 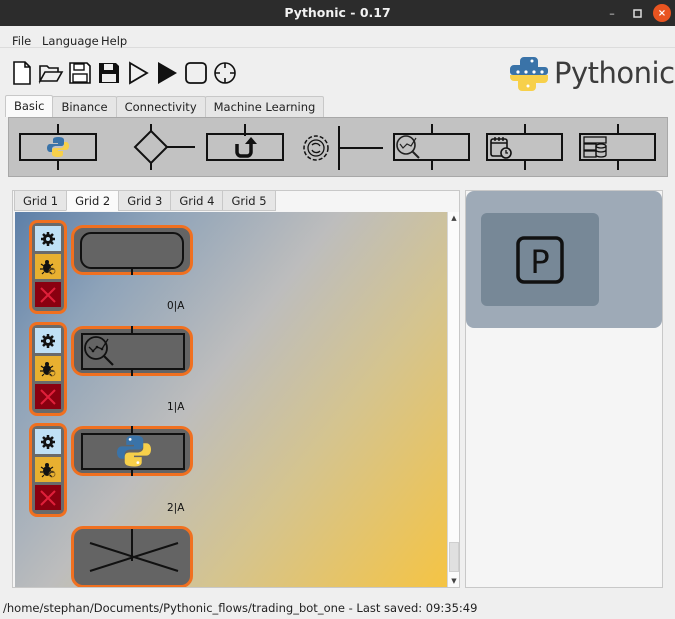 I want to click on return-arrow-icon, so click(x=246, y=147).